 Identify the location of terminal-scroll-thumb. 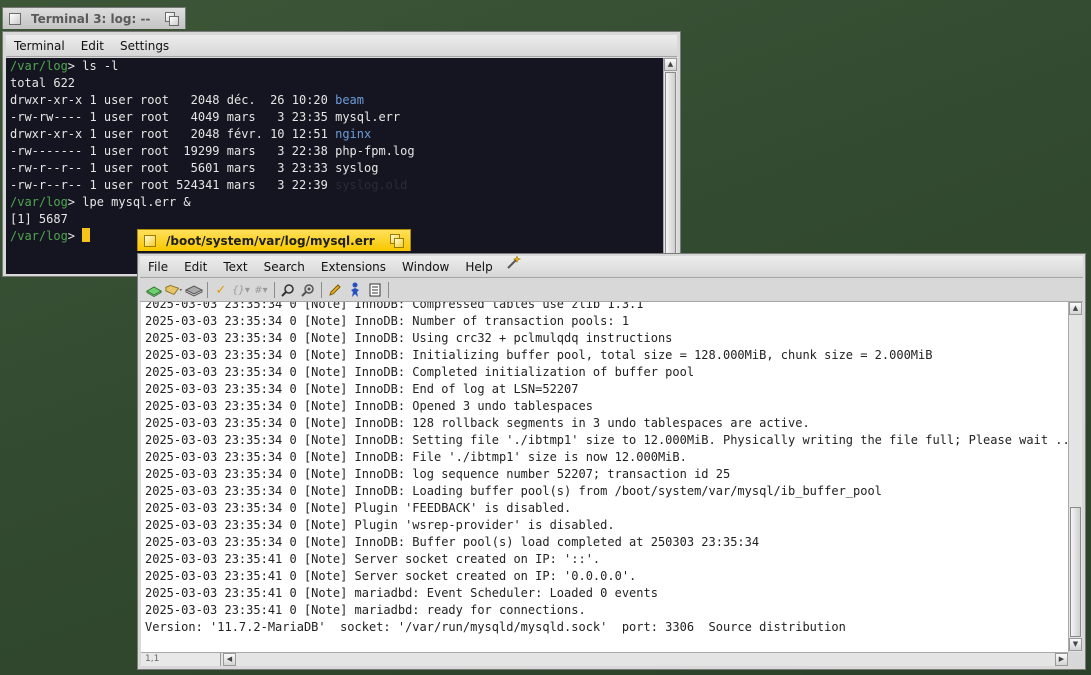
(670, 165).